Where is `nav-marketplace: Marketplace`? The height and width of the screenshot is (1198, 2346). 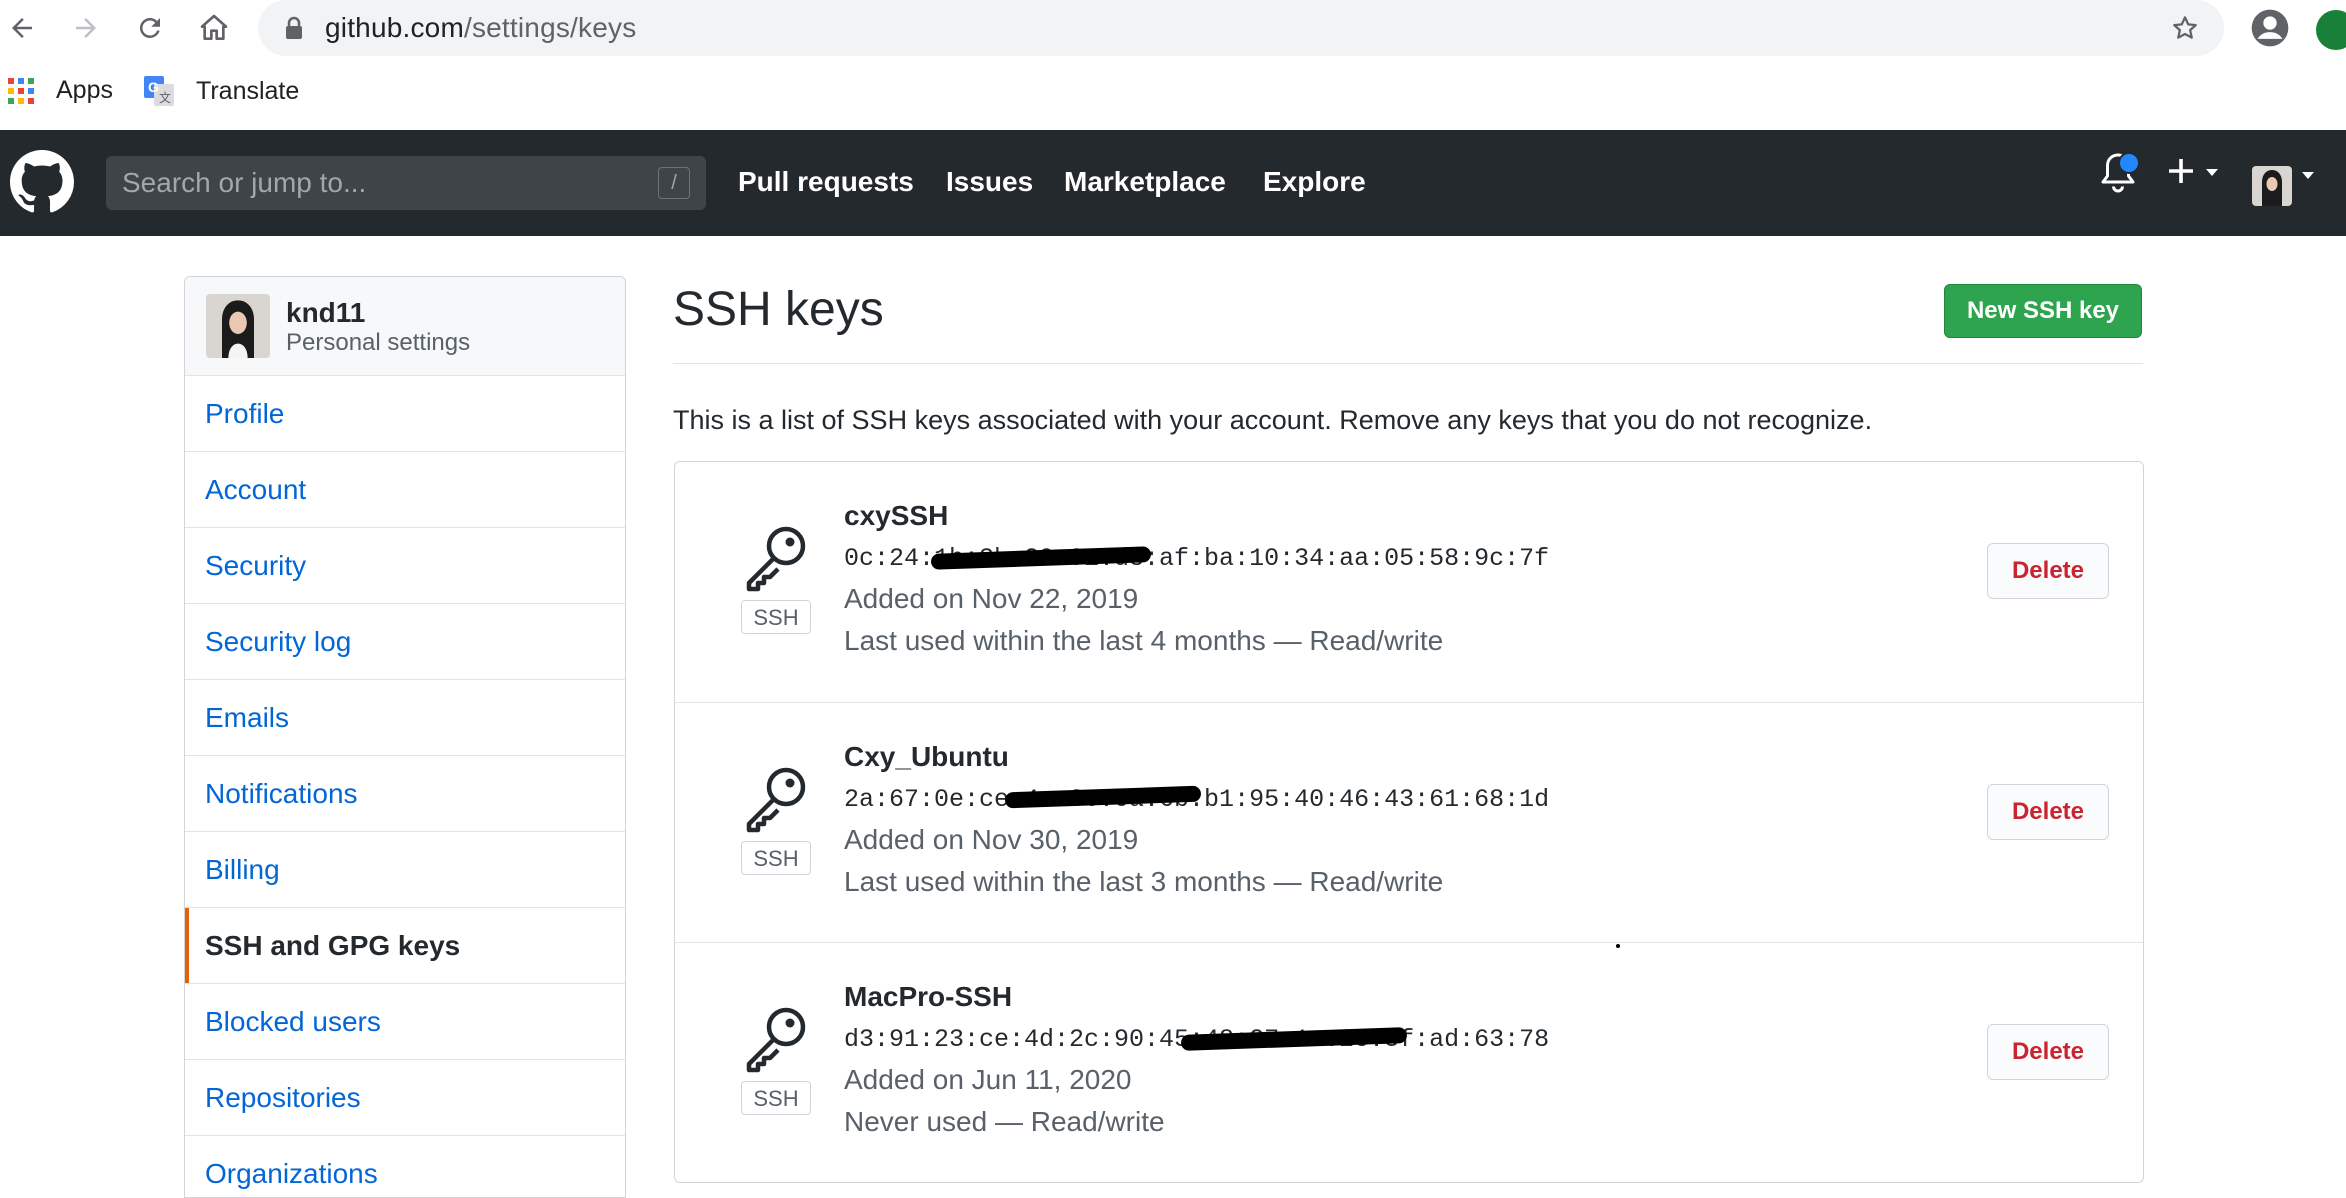 nav-marketplace: Marketplace is located at coordinates (1145, 182).